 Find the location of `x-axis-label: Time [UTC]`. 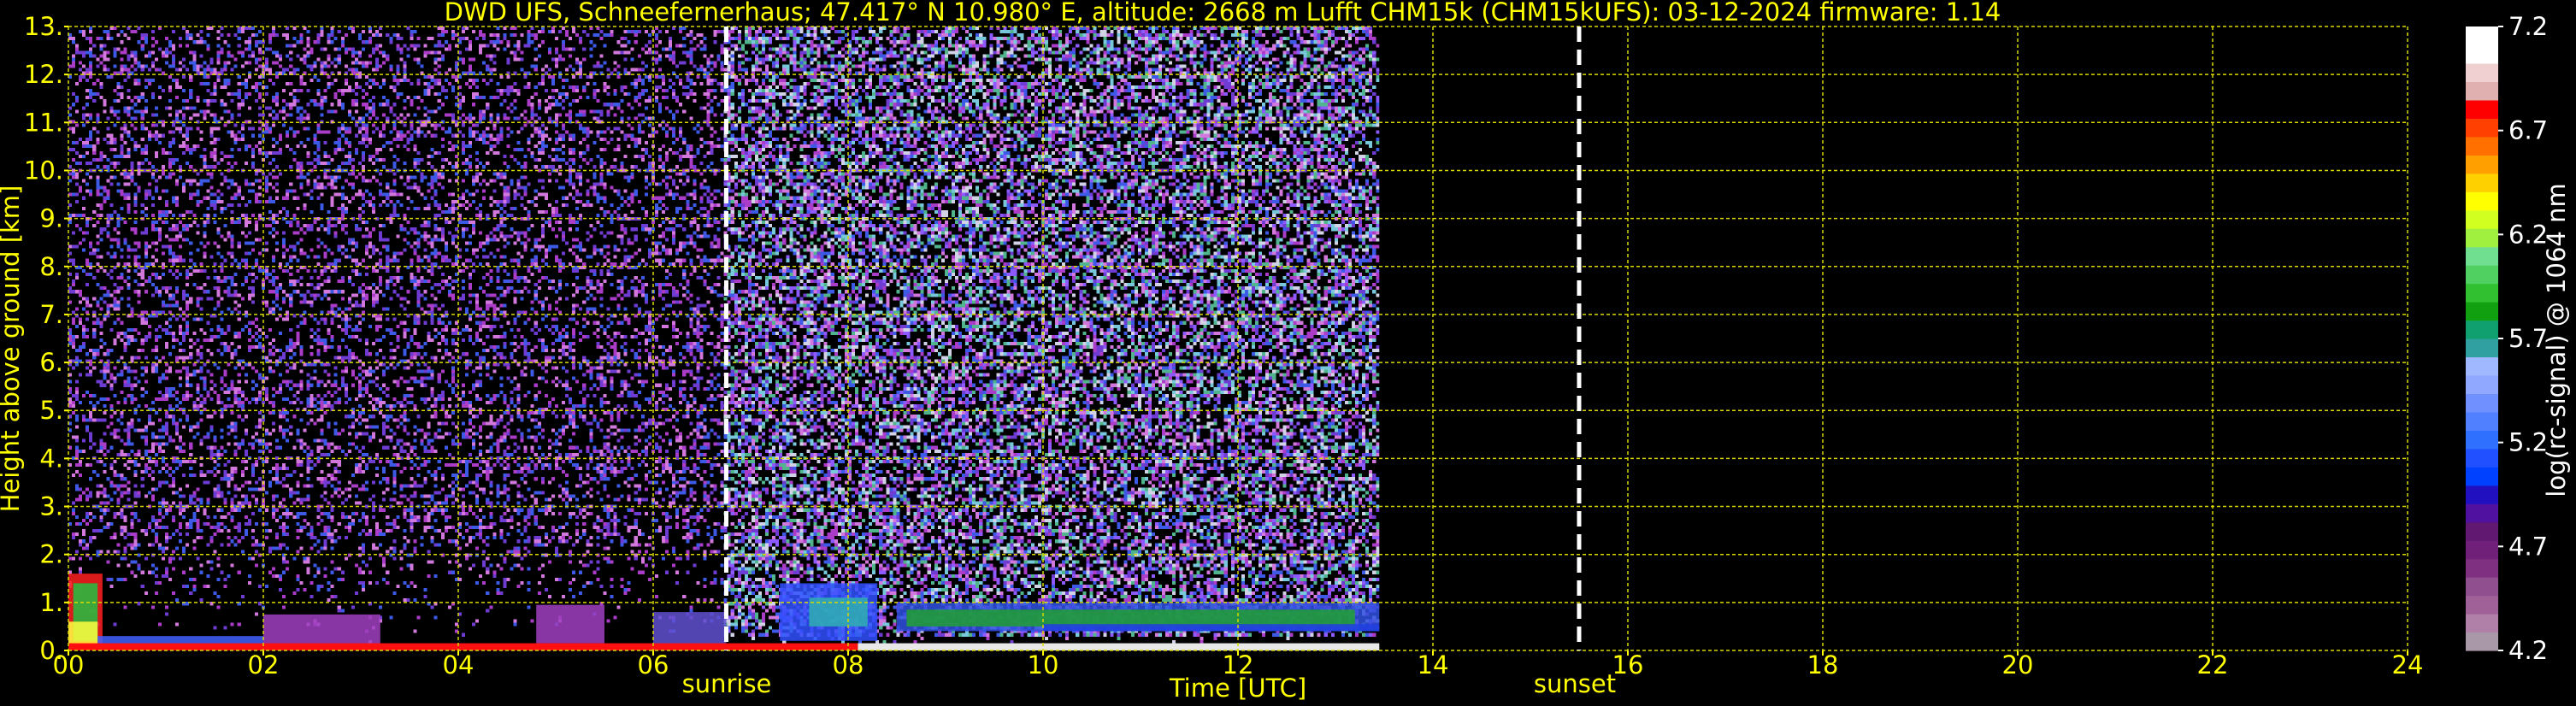

x-axis-label: Time [UTC] is located at coordinates (1237, 688).